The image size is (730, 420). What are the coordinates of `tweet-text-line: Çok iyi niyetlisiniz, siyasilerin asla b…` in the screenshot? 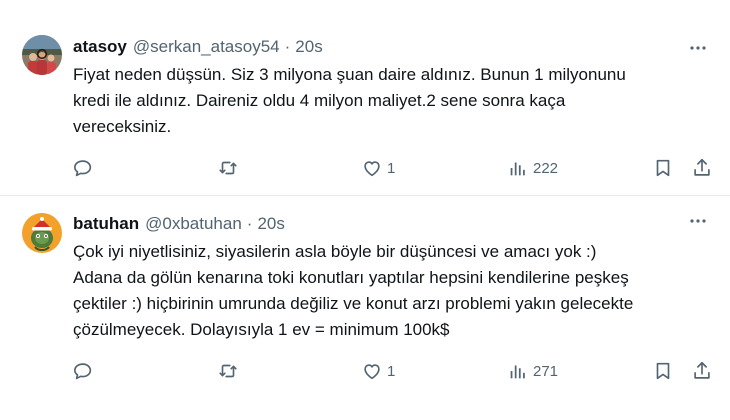 It's located at (335, 251).